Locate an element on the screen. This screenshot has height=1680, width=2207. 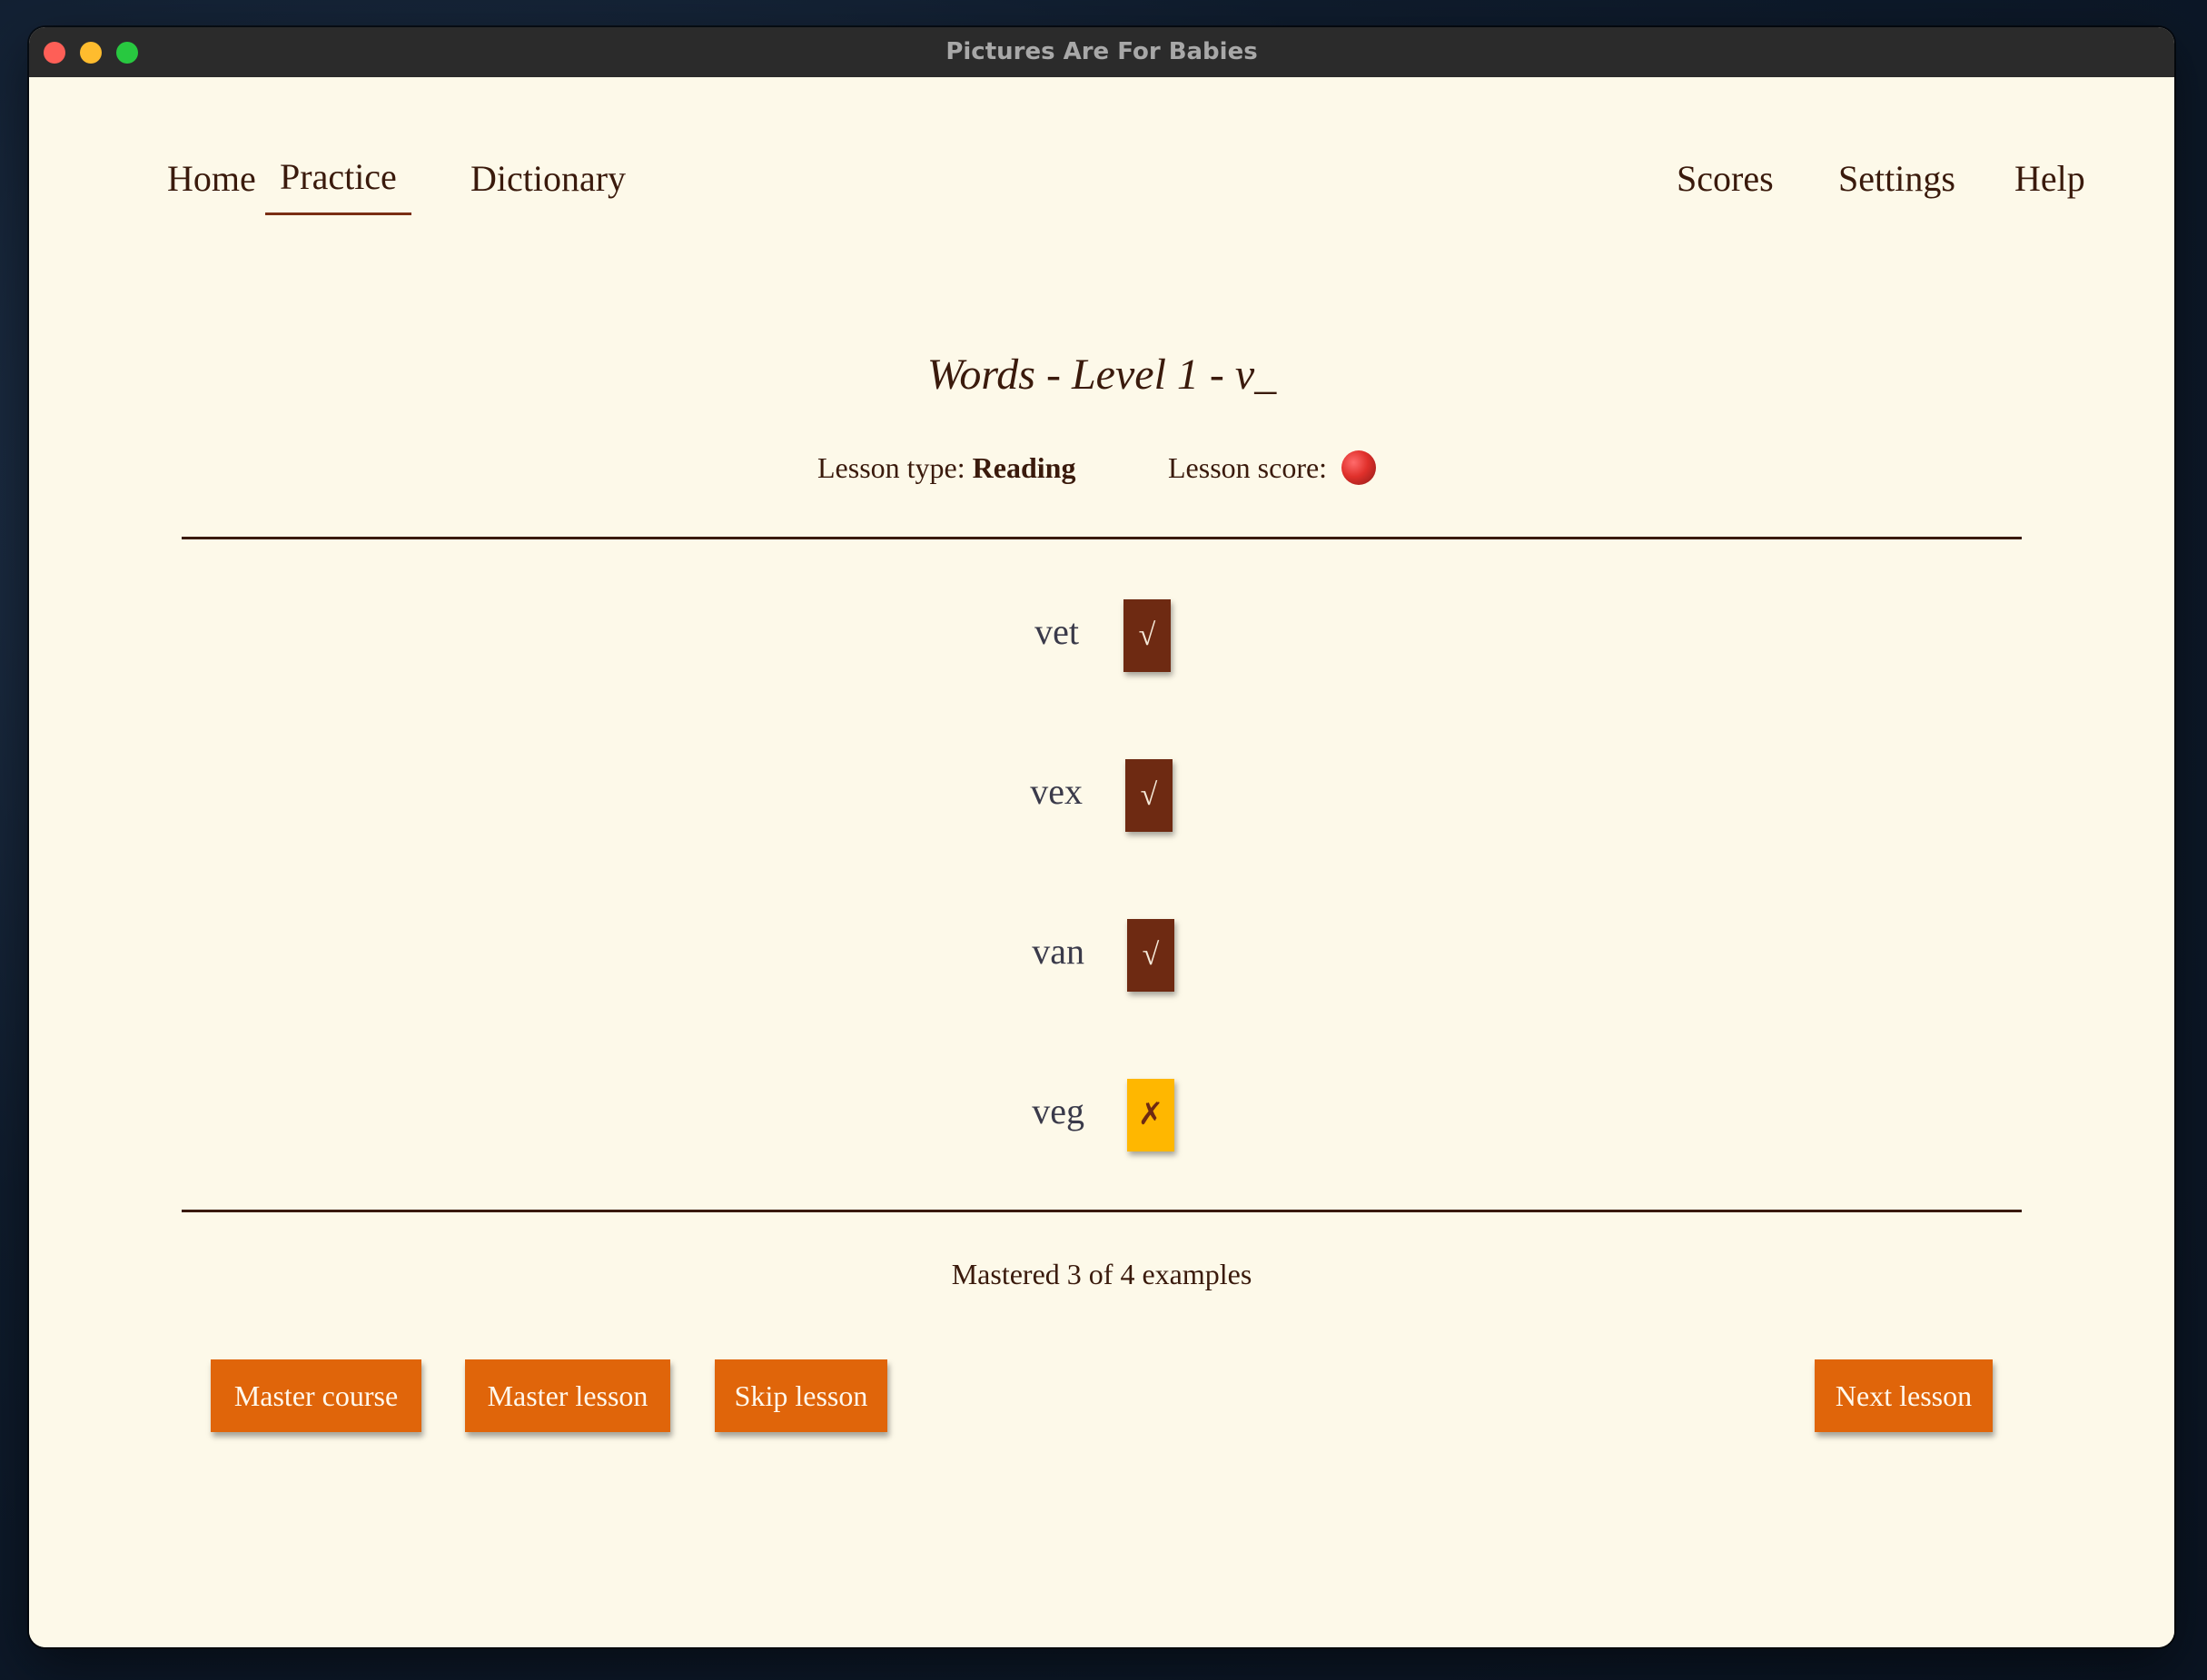
lesson-score: Lesson score: is located at coordinates (1272, 470).